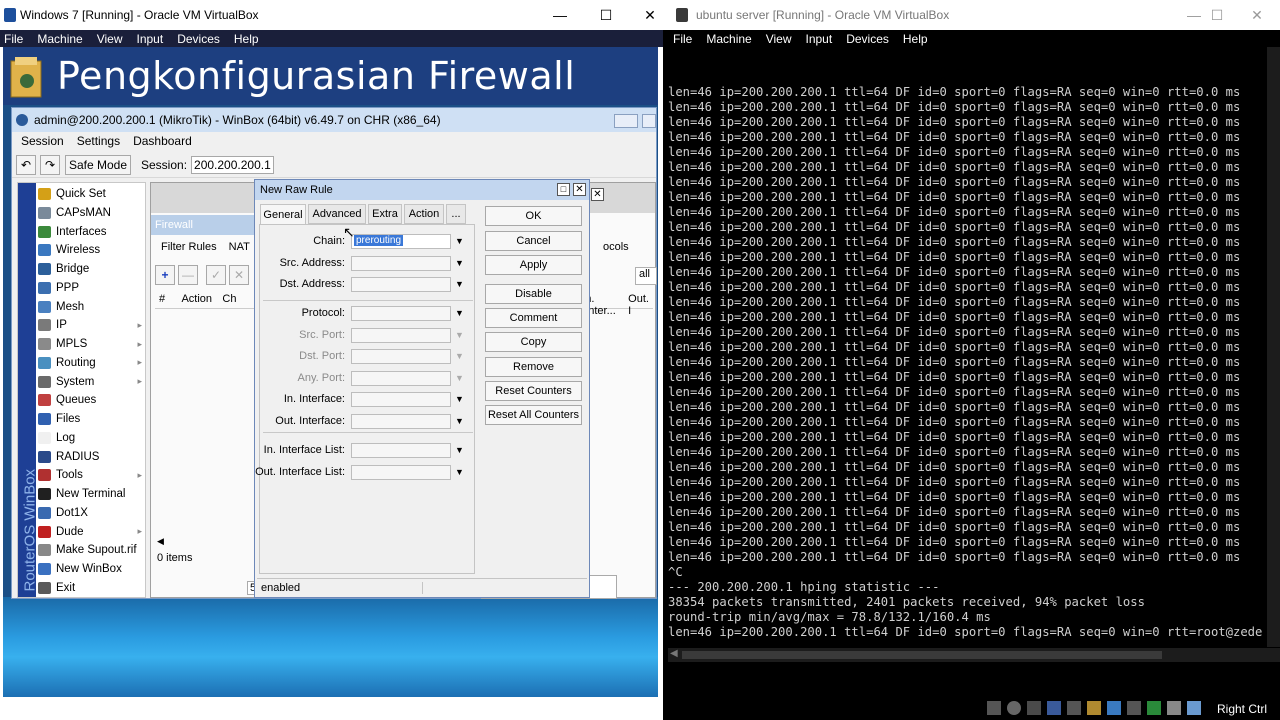 Image resolution: width=1280 pixels, height=720 pixels. Describe the element at coordinates (334, 165) in the screenshot. I see `winbox-toolbar: ↶ ↷ Safe Mode Session: 200.200.200.1` at that location.